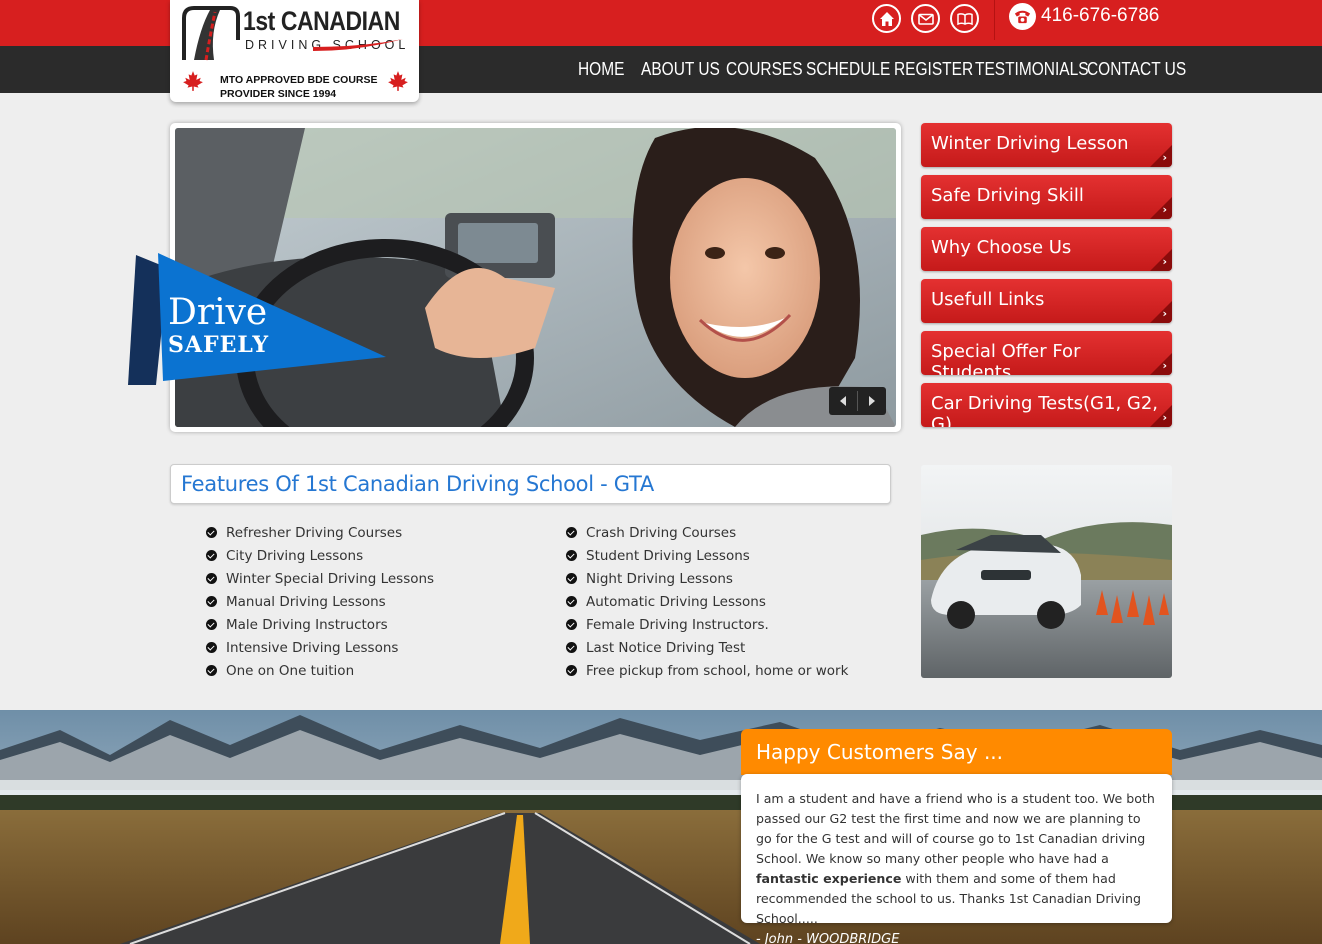  What do you see at coordinates (680, 69) in the screenshot?
I see `nav-about-us: ABOUT US` at bounding box center [680, 69].